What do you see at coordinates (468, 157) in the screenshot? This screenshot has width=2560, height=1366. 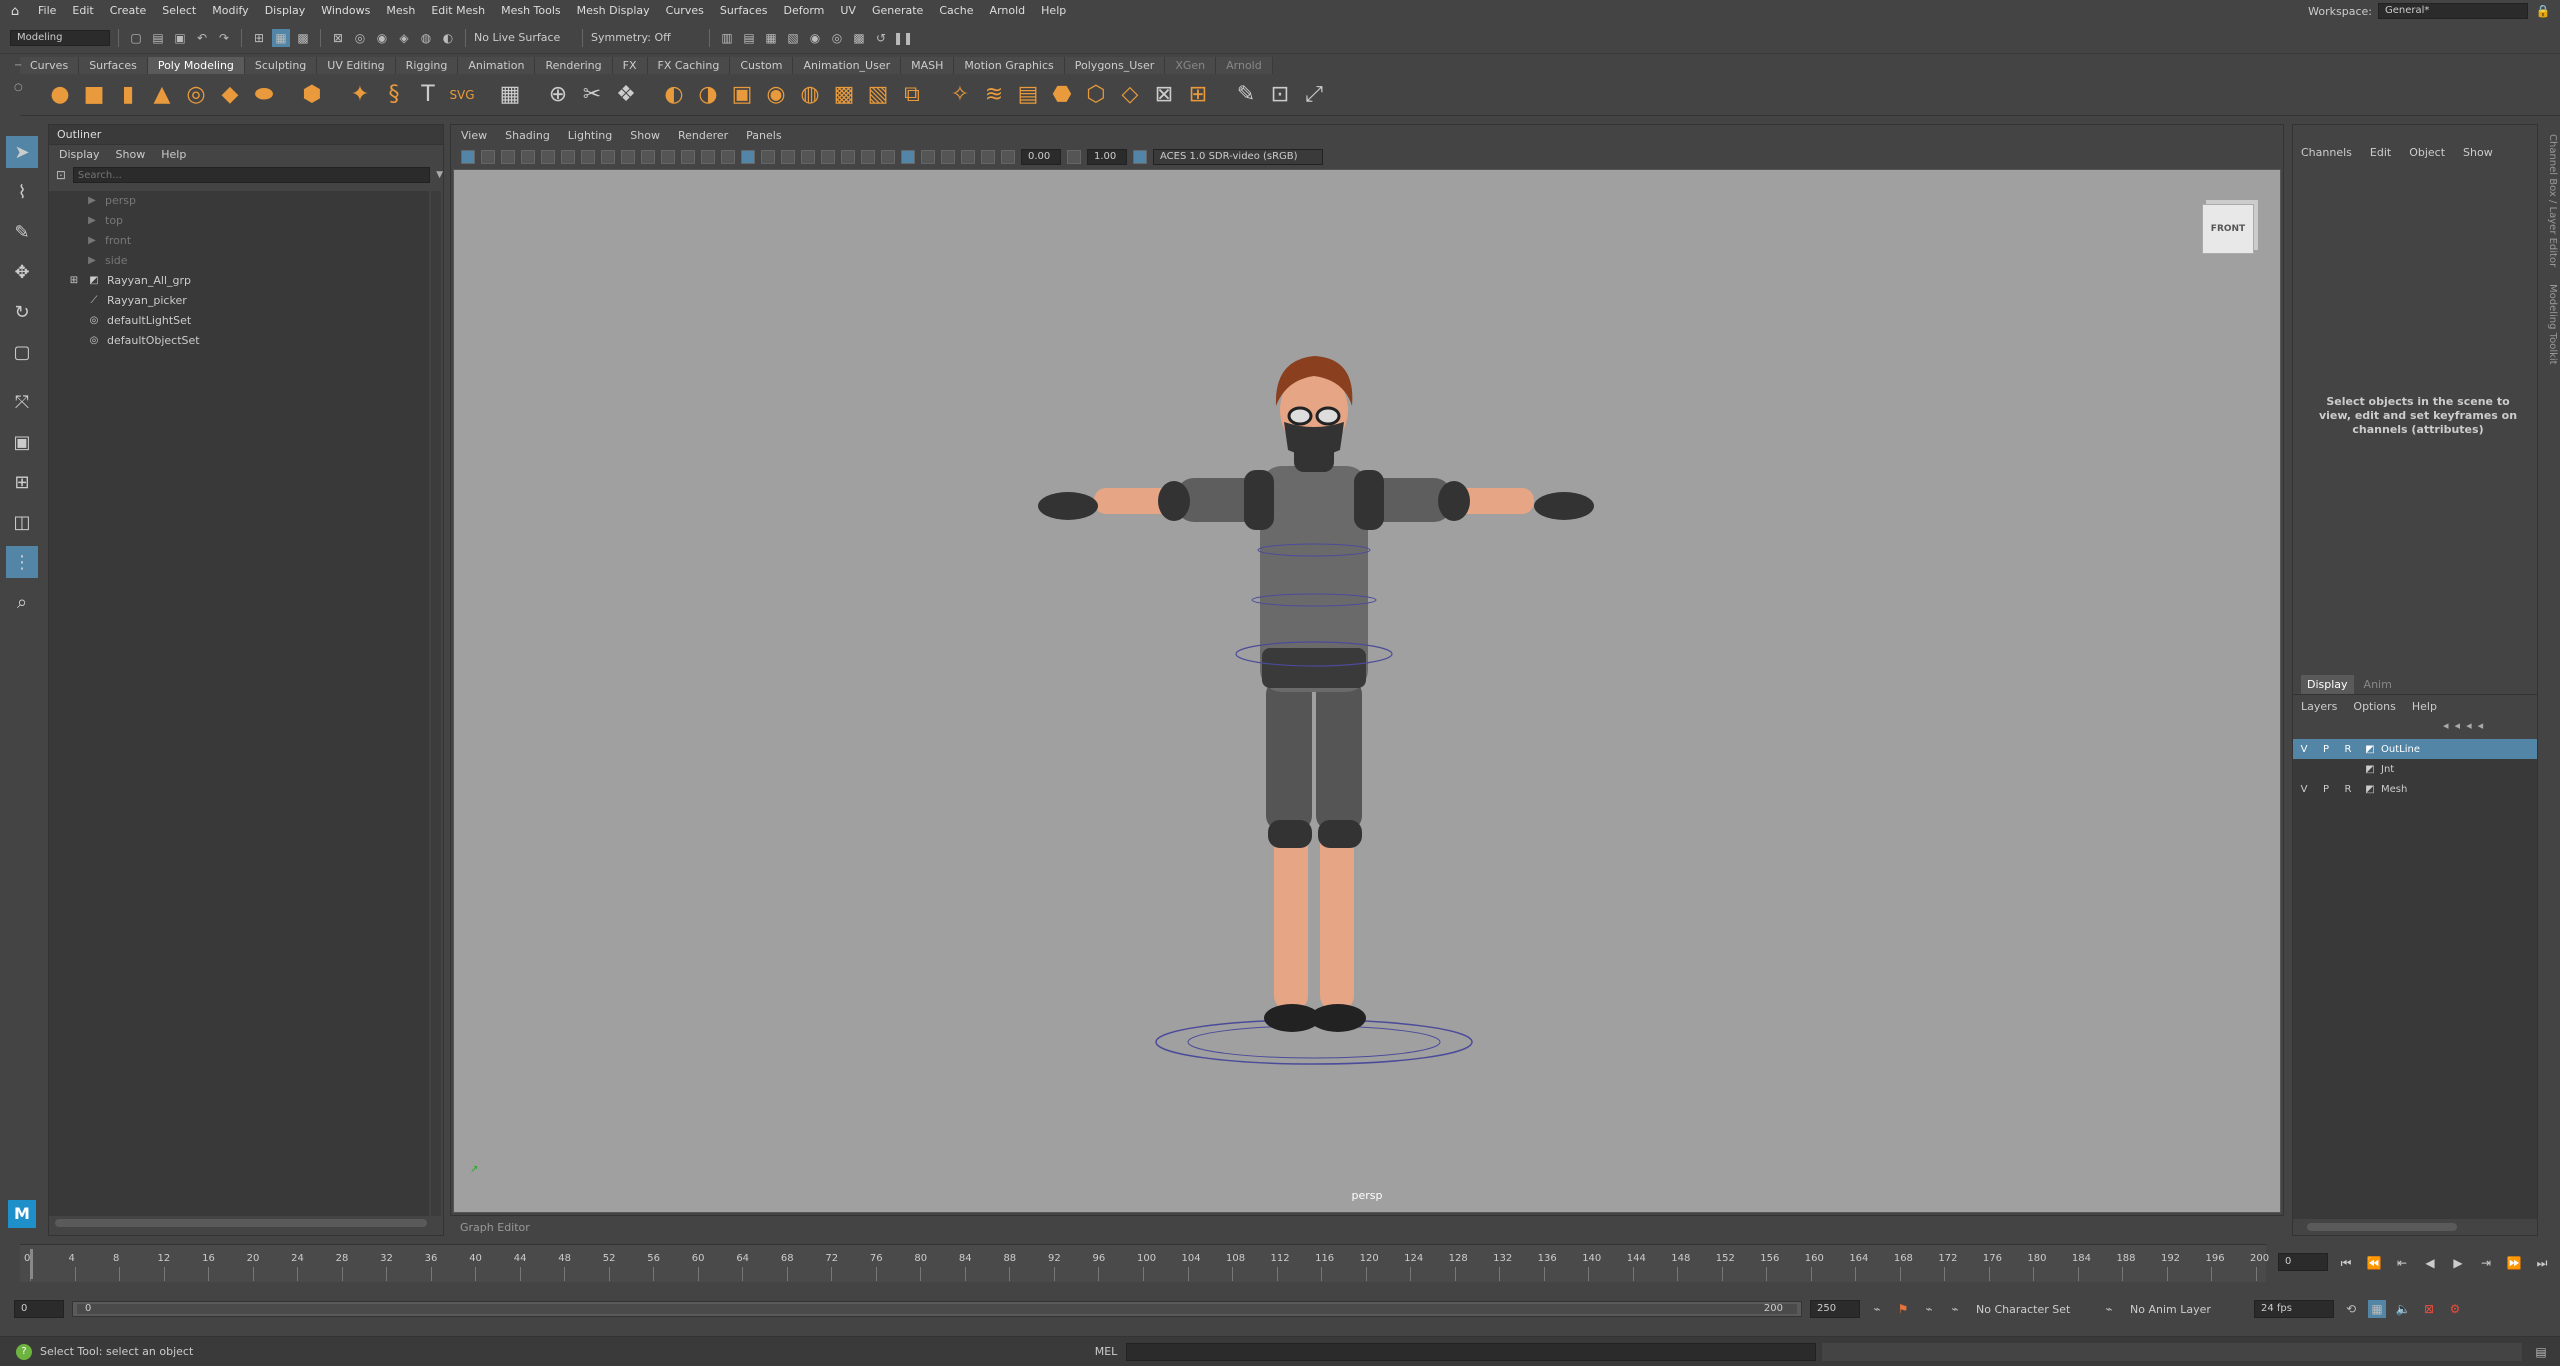 I see `select-camera-icon` at bounding box center [468, 157].